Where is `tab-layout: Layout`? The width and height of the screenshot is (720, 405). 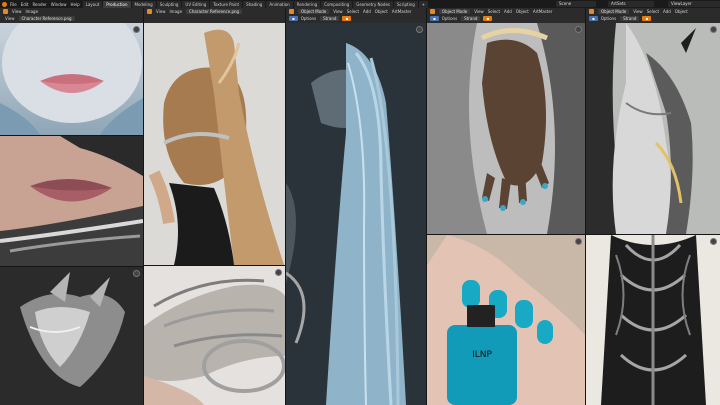 tab-layout: Layout is located at coordinates (92, 4).